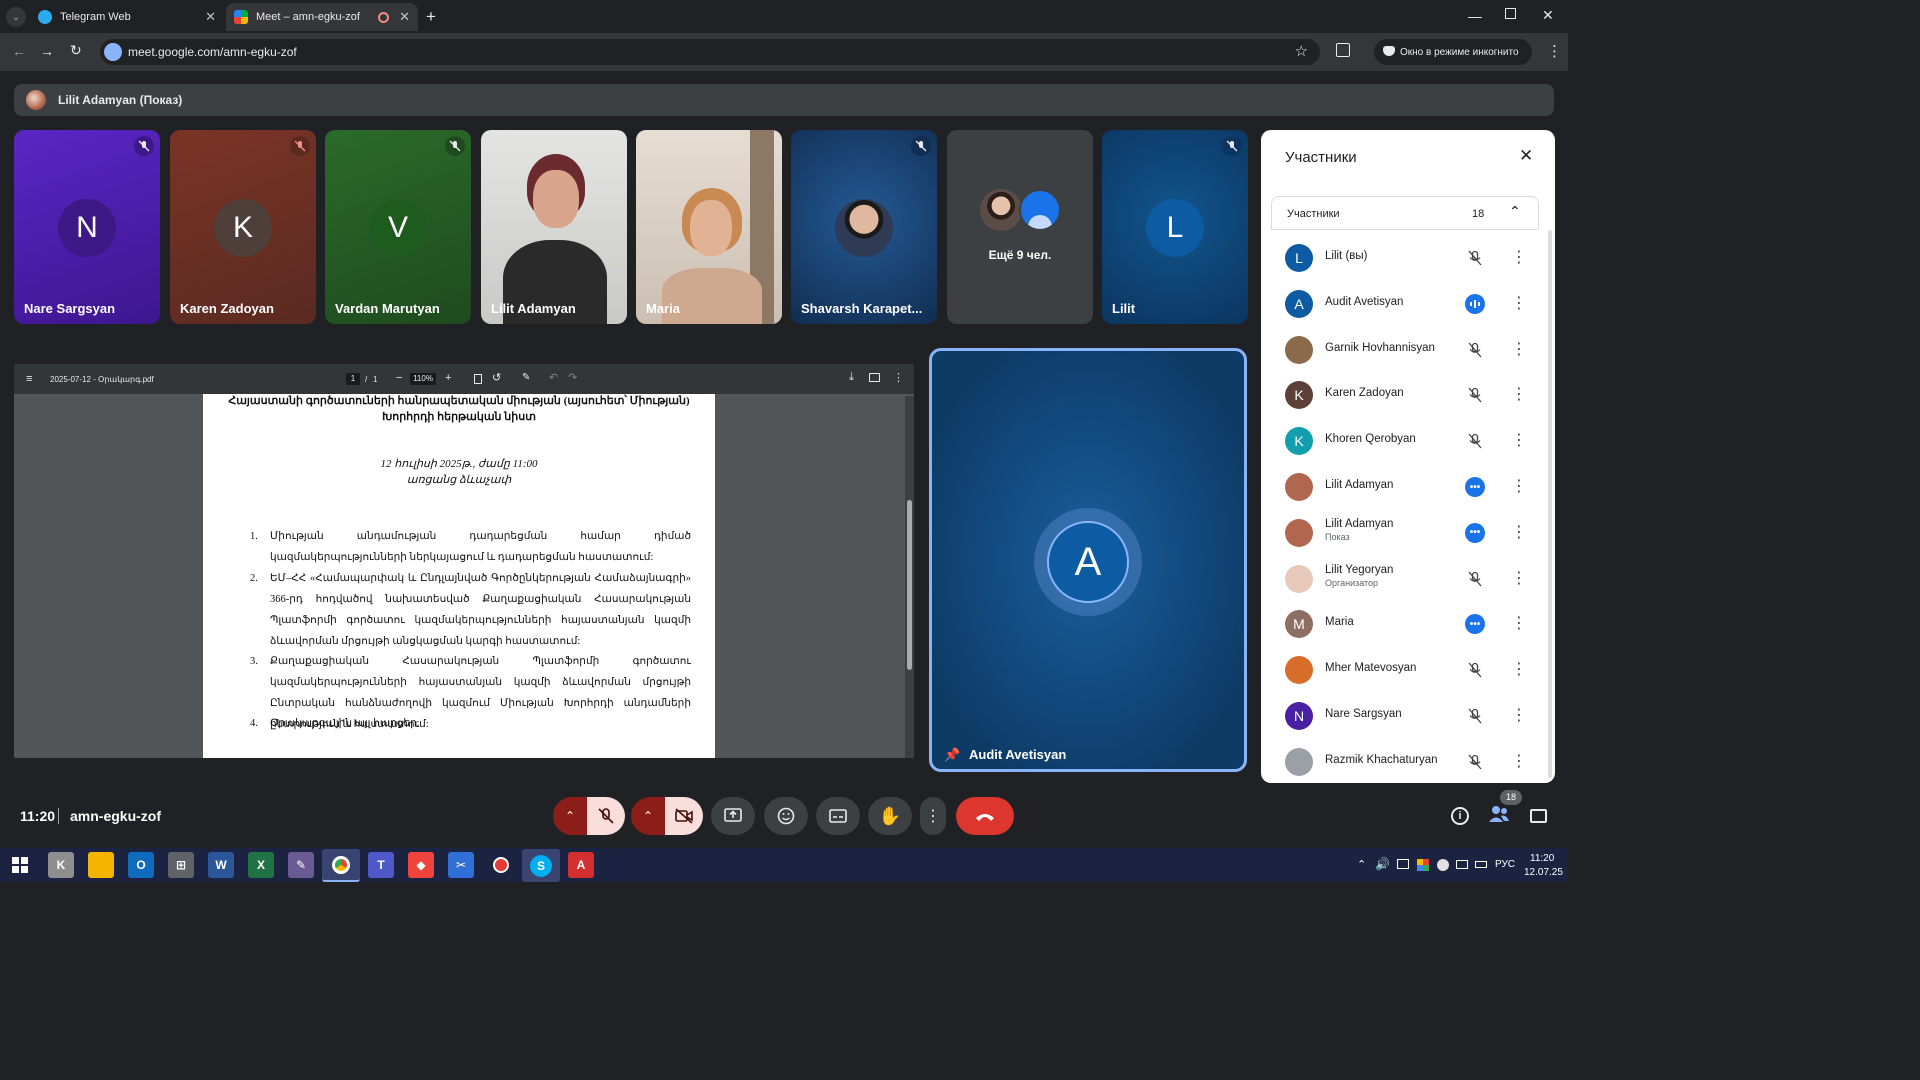 The width and height of the screenshot is (1920, 1080). I want to click on undo-icon: ↶, so click(553, 377).